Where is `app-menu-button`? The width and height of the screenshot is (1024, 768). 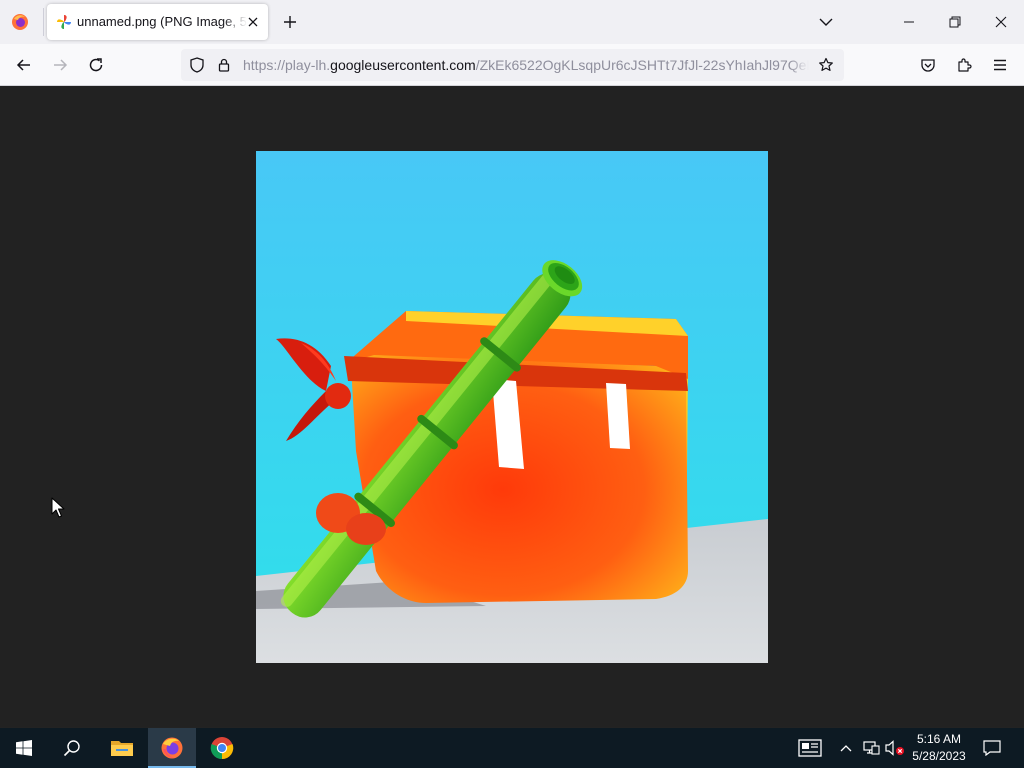 app-menu-button is located at coordinates (1000, 65).